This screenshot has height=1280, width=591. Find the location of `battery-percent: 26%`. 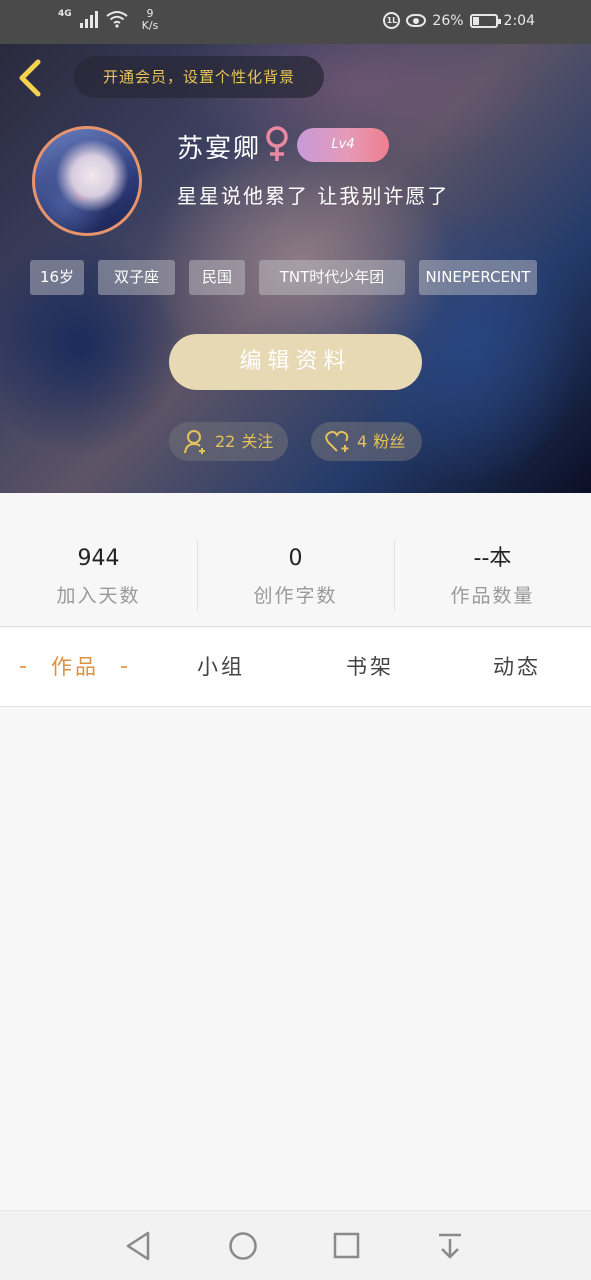

battery-percent: 26% is located at coordinates (448, 20).